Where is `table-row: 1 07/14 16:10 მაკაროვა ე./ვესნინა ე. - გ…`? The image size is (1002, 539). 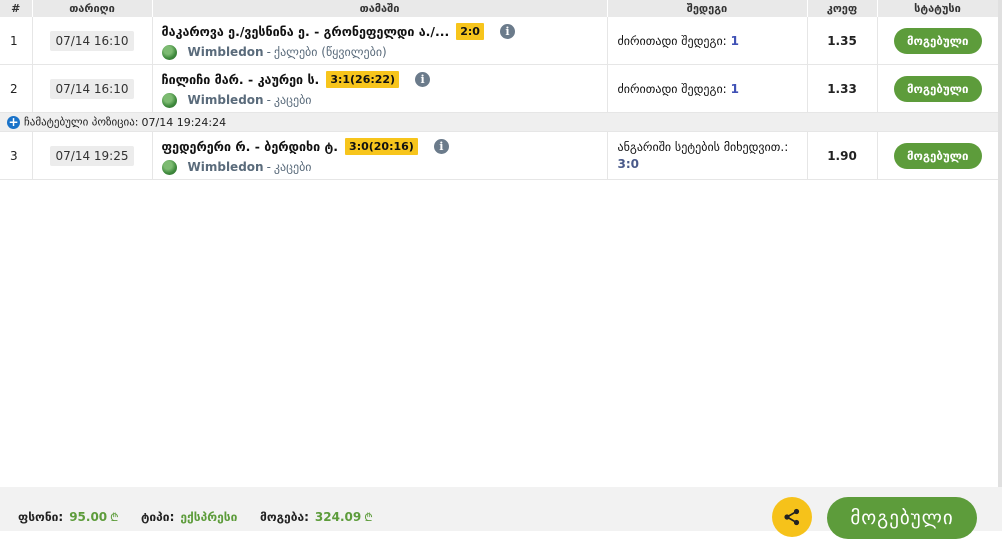 table-row: 1 07/14 16:10 მაკაროვა ე./ვესნინა ე. - გ… is located at coordinates (499, 41).